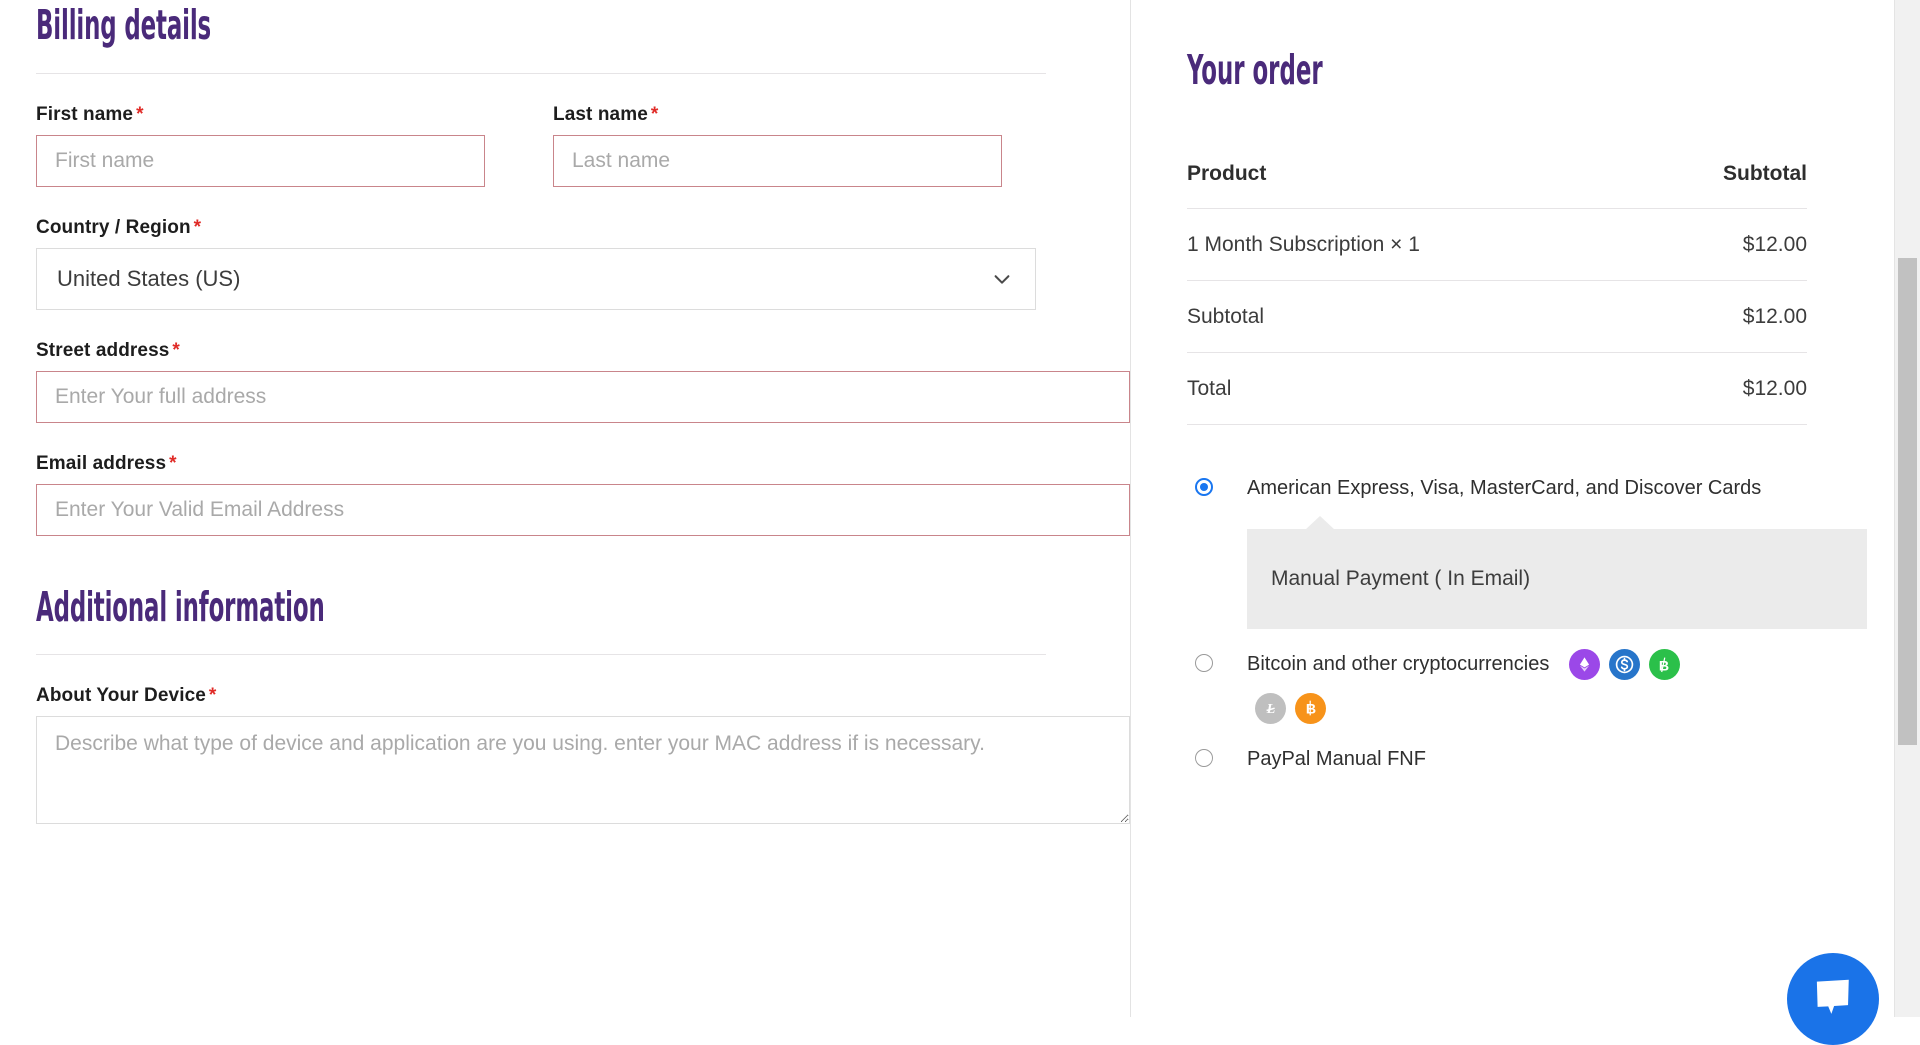  I want to click on manual-payment-info-text: Manual Payment ( In Email), so click(1557, 579).